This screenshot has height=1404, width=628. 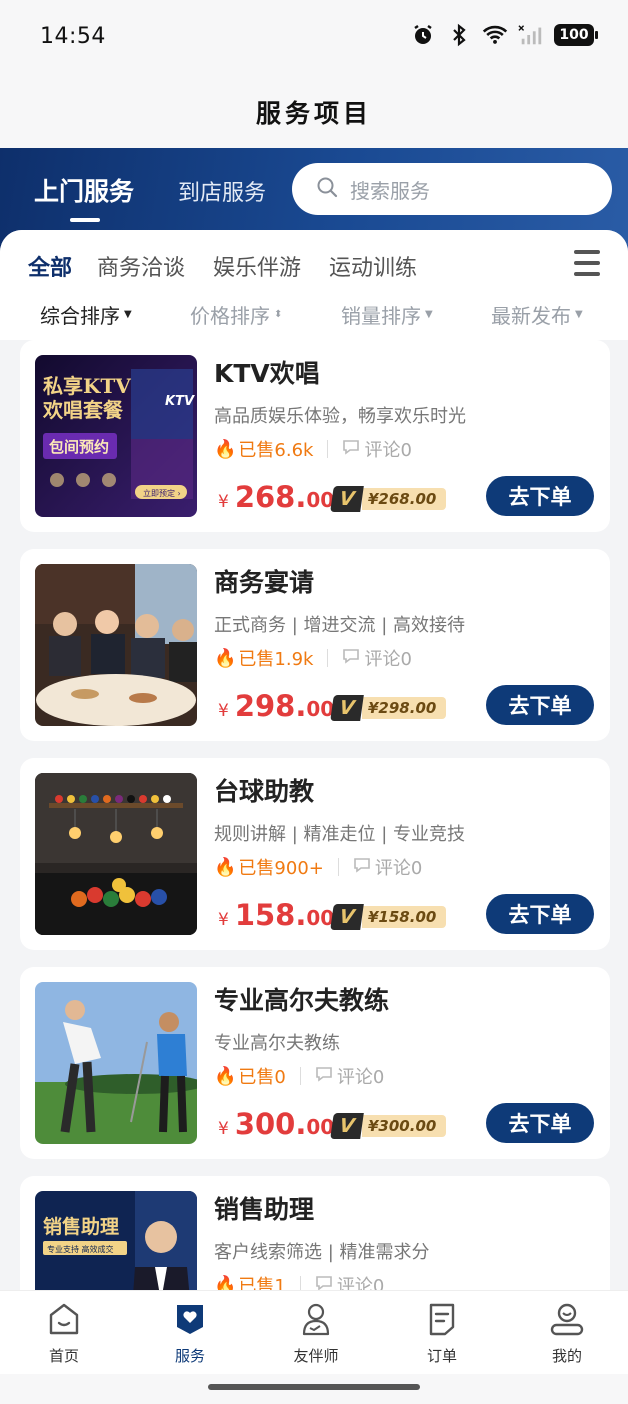 I want to click on tab-home-service: 上门服务, so click(x=84, y=190).